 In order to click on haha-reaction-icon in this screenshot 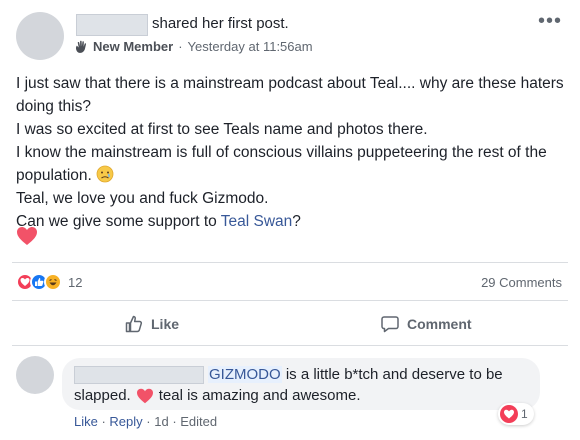, I will do `click(53, 282)`.